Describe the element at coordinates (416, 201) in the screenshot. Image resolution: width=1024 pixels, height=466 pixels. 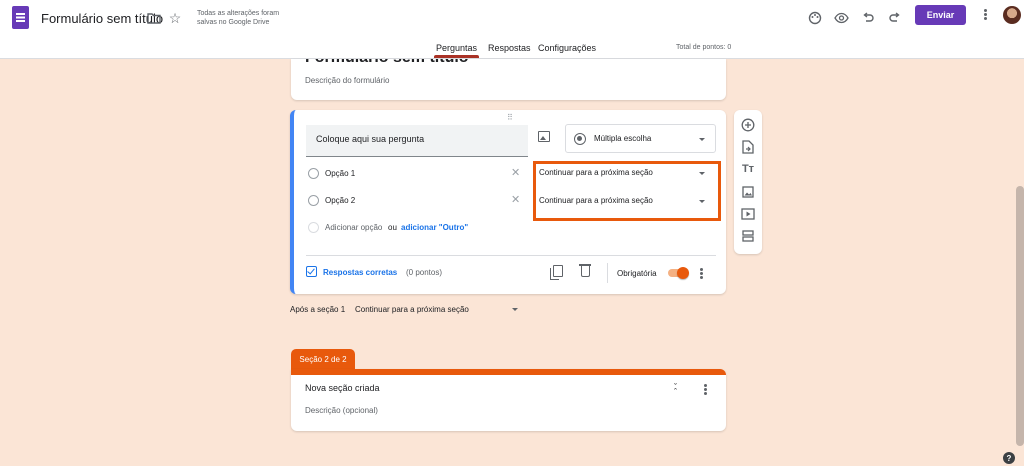
I see `option-row: Opção 2` at that location.